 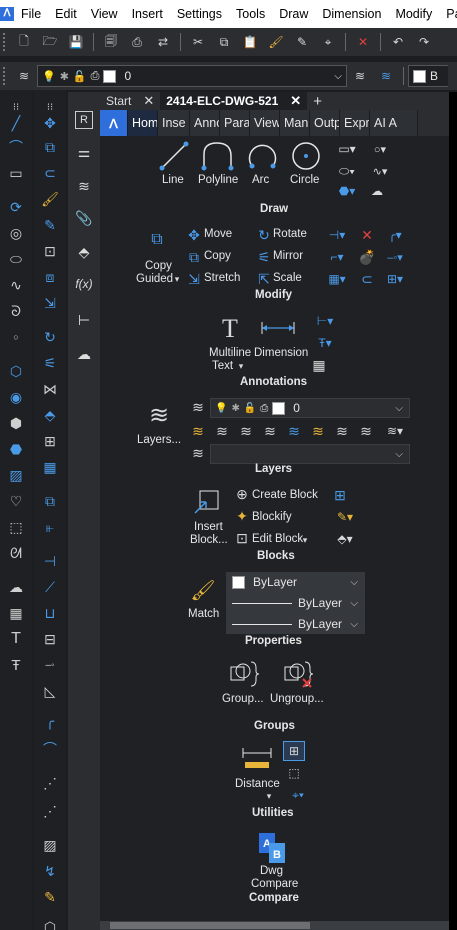 What do you see at coordinates (230, 329) in the screenshot?
I see `multiline-text-icon: T` at bounding box center [230, 329].